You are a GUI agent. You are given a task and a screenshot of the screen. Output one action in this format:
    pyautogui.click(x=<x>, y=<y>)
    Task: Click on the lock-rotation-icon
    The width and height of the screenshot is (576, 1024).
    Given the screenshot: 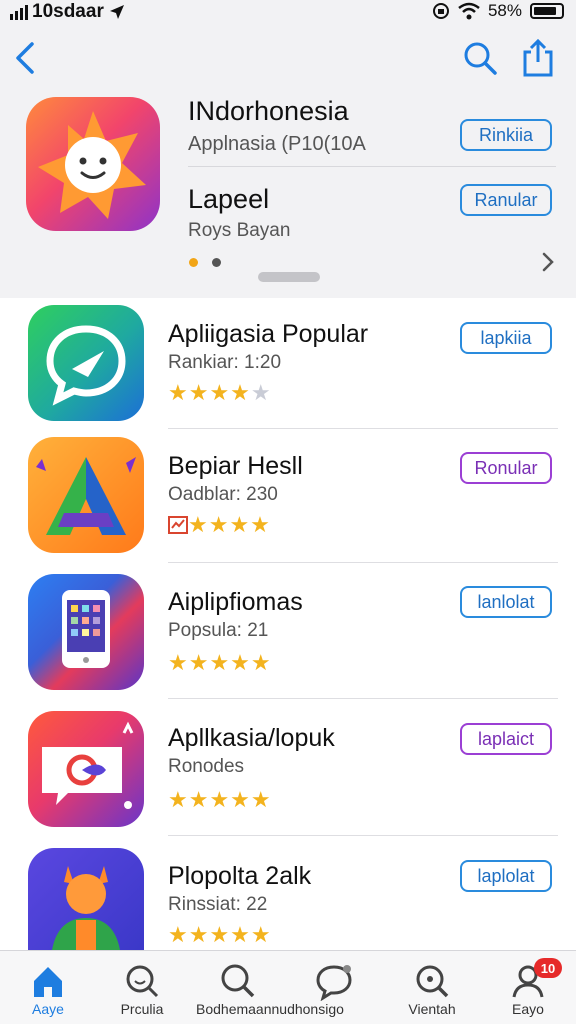 What is the action you would take?
    pyautogui.click(x=440, y=11)
    